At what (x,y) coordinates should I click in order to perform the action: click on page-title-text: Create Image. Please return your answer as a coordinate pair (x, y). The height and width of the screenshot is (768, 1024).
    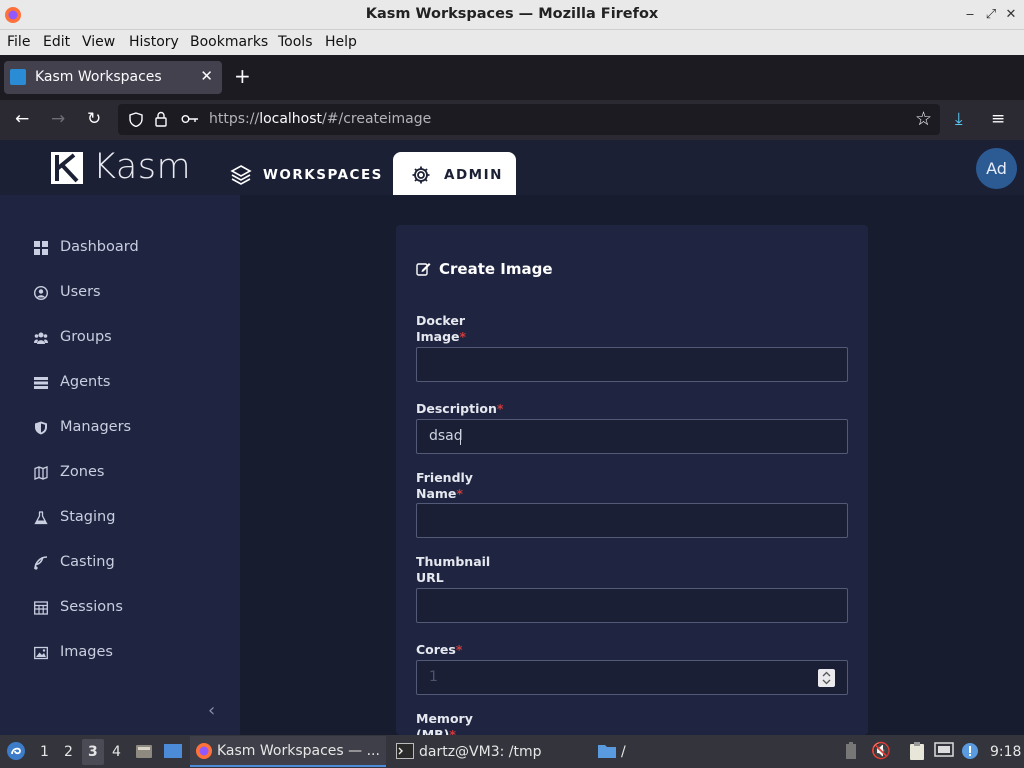
    Looking at the image, I should click on (496, 269).